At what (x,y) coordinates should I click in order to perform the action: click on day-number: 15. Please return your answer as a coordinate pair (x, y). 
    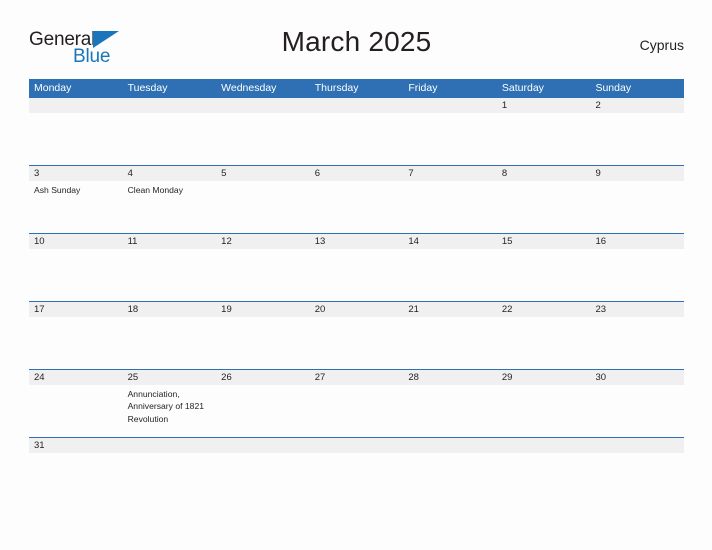
    Looking at the image, I should click on (544, 241).